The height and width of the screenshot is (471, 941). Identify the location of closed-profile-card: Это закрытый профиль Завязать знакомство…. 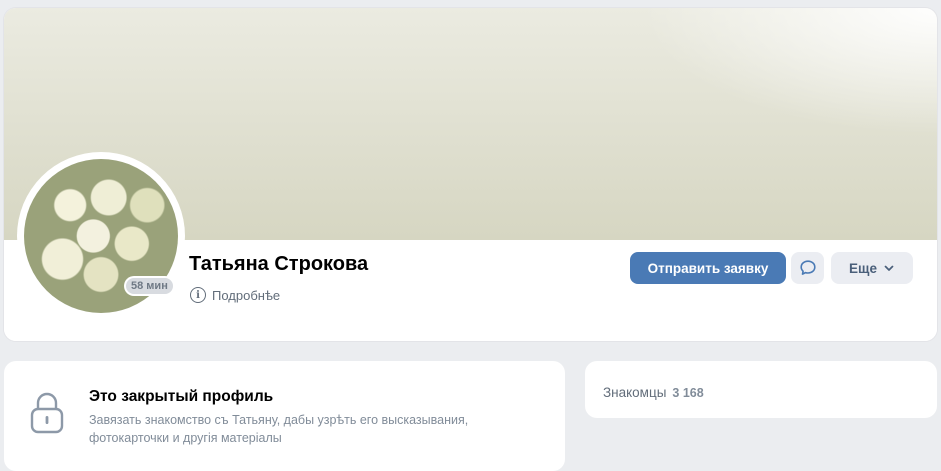
(284, 416).